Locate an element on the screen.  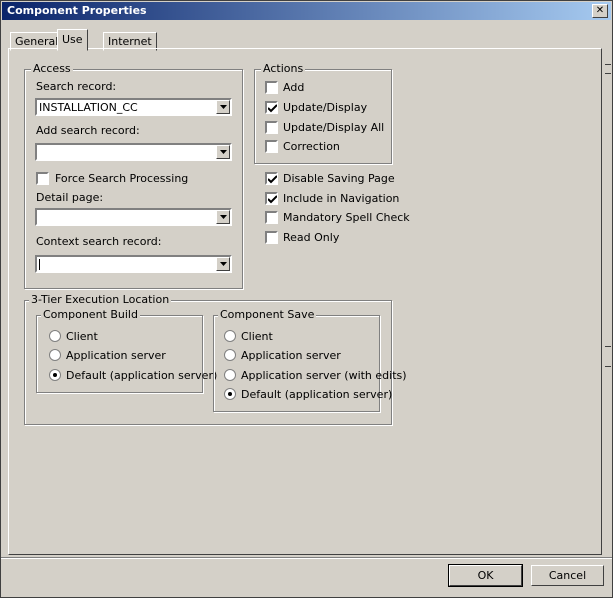
close-button: ✕ is located at coordinates (600, 11).